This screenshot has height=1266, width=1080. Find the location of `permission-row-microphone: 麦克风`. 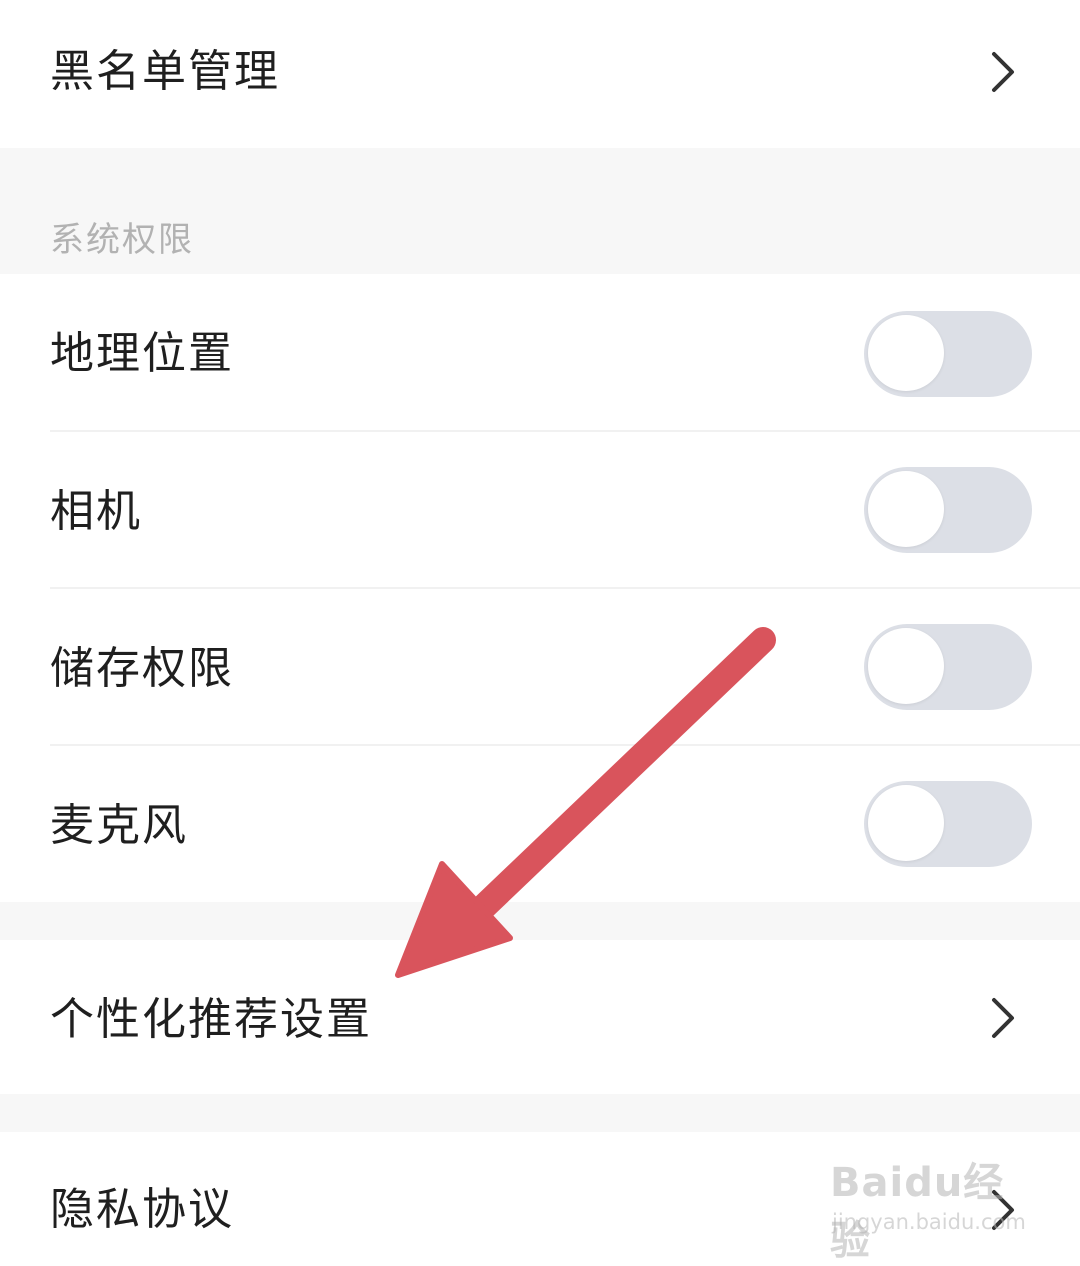

permission-row-microphone: 麦克风 is located at coordinates (540, 824).